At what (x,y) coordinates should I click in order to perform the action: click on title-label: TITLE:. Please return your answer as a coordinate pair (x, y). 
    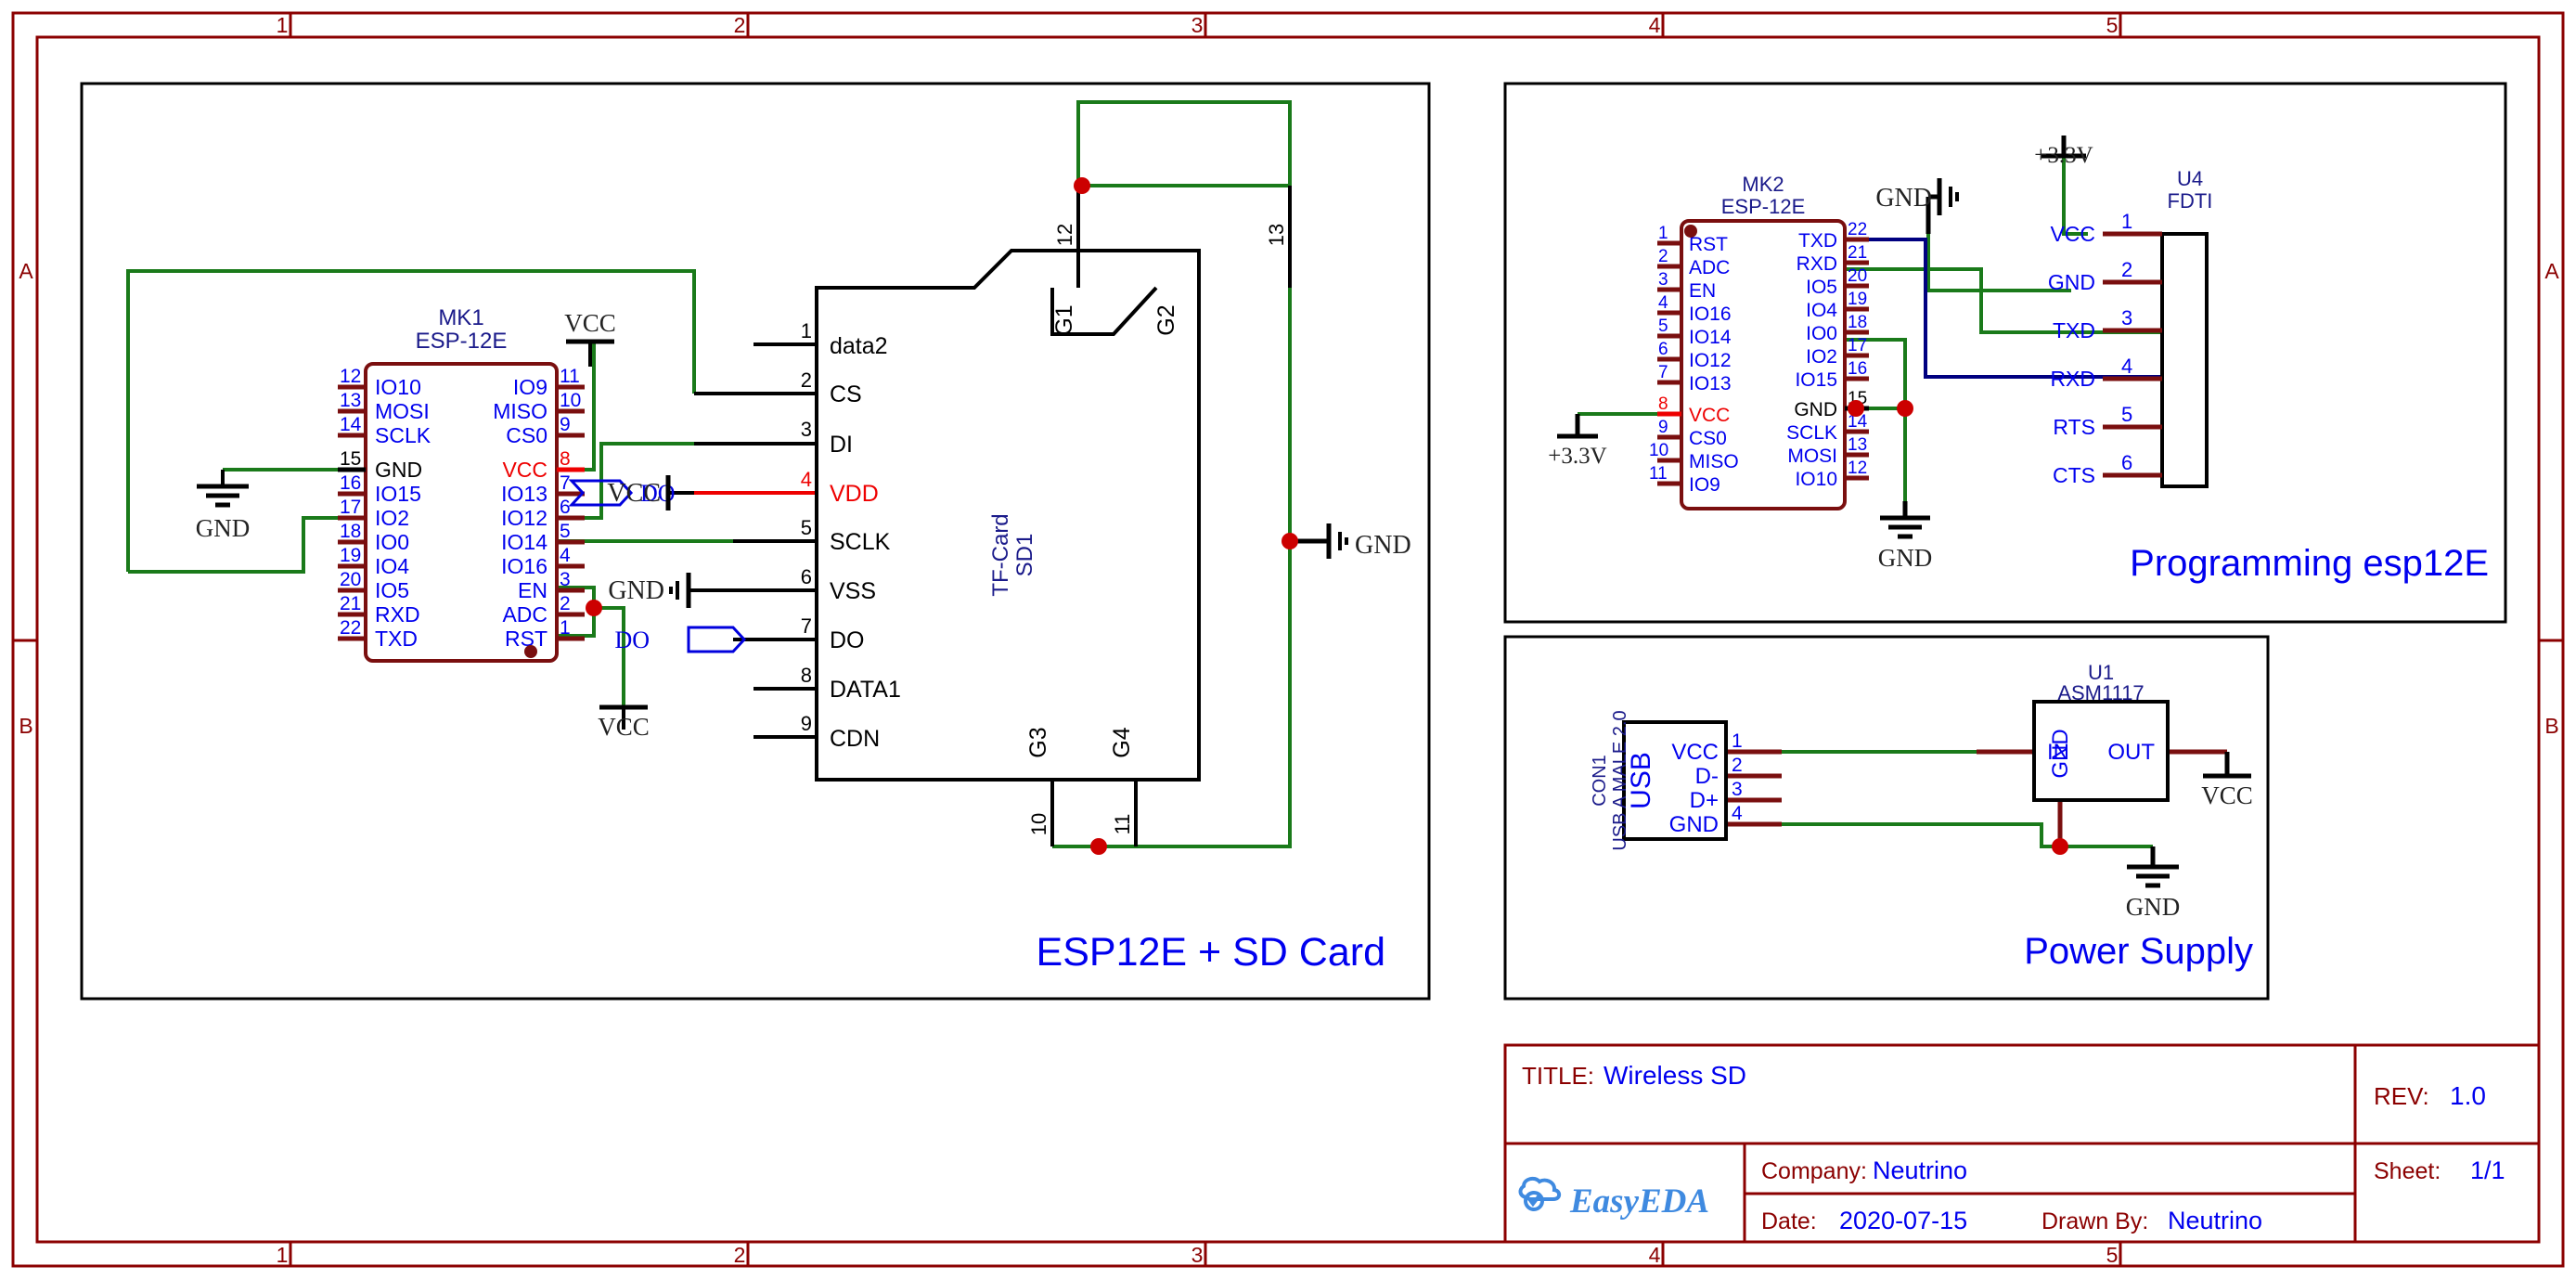
    Looking at the image, I should click on (1558, 1076).